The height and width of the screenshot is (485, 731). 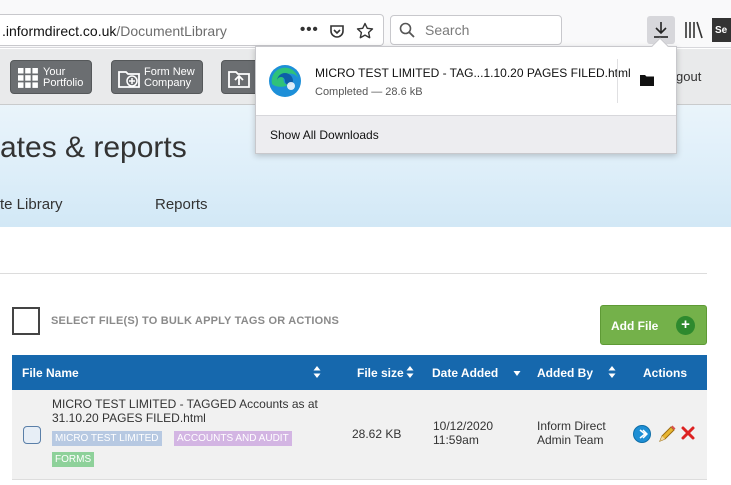 What do you see at coordinates (233, 438) in the screenshot?
I see `tag-accounts-and-audit: ACCOUNTS AND AUDIT` at bounding box center [233, 438].